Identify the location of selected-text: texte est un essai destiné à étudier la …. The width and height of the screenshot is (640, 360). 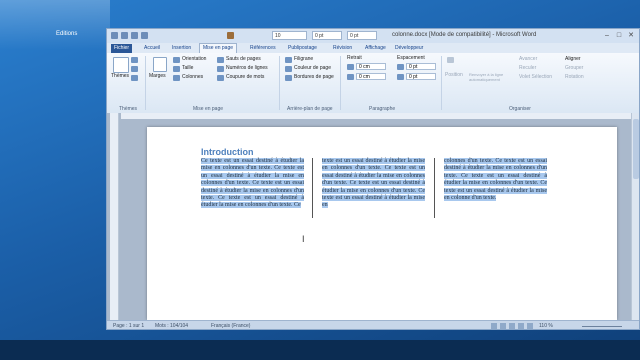
(373, 183).